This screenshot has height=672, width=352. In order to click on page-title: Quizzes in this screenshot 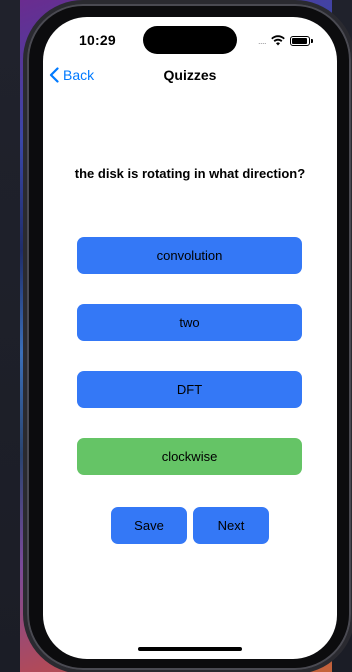, I will do `click(190, 75)`.